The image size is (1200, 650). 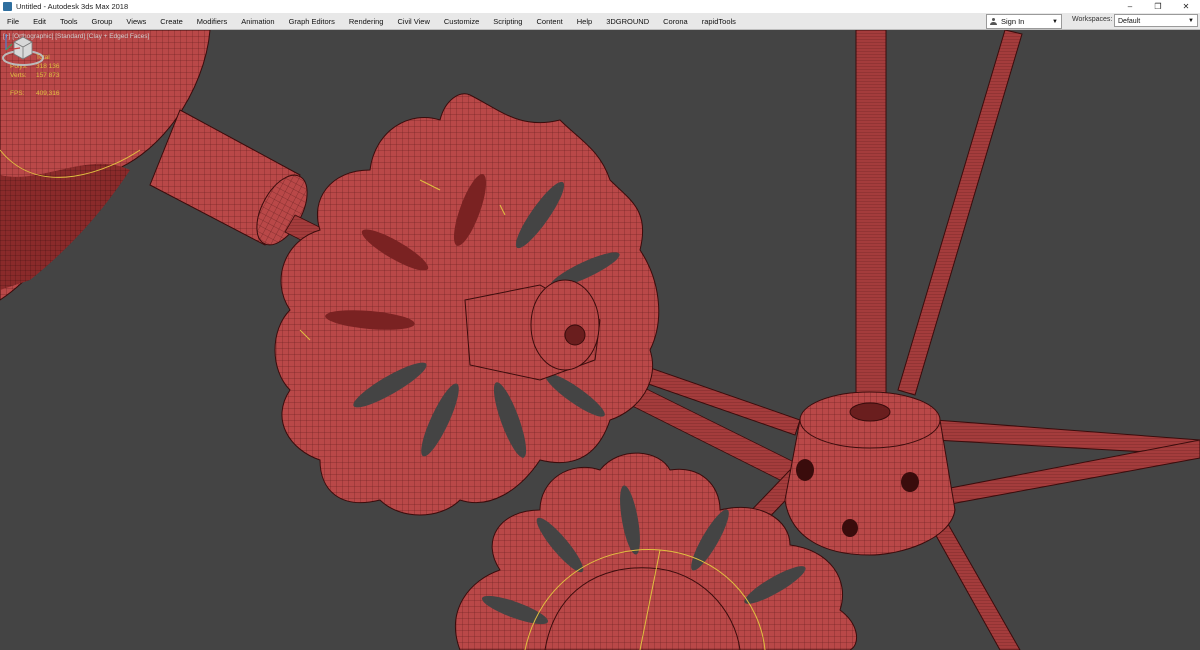 What do you see at coordinates (136, 21) in the screenshot?
I see `menu-views: Views` at bounding box center [136, 21].